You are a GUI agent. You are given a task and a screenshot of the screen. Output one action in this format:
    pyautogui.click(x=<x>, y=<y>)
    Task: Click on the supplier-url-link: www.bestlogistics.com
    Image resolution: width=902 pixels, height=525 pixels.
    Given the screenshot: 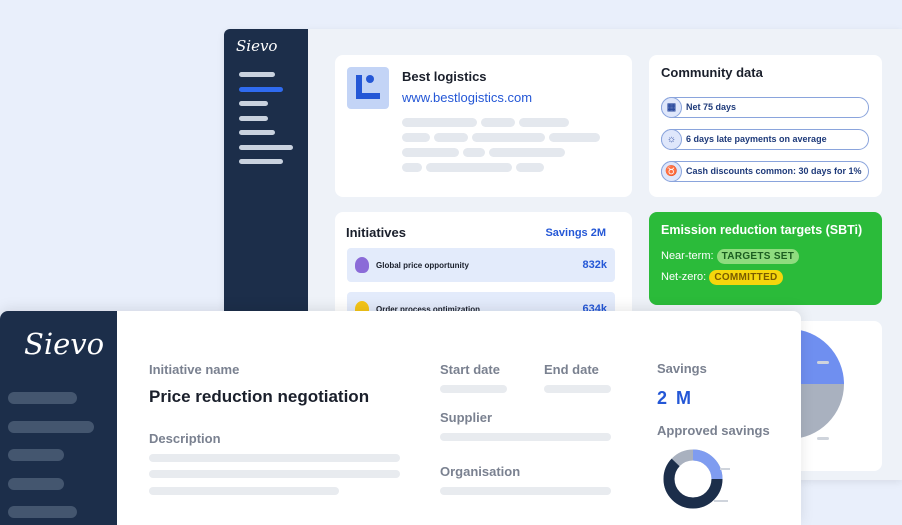 What is the action you would take?
    pyautogui.click(x=467, y=97)
    